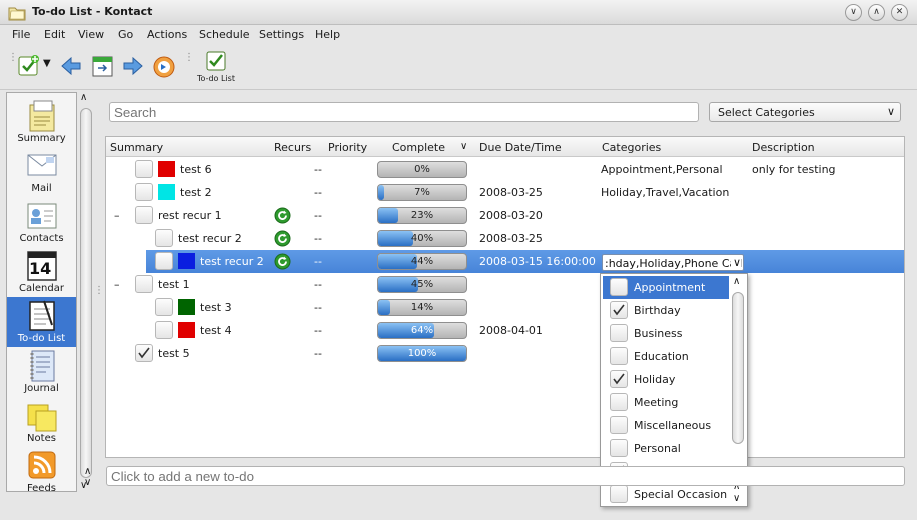  I want to click on category-option: Birthday, so click(666, 310).